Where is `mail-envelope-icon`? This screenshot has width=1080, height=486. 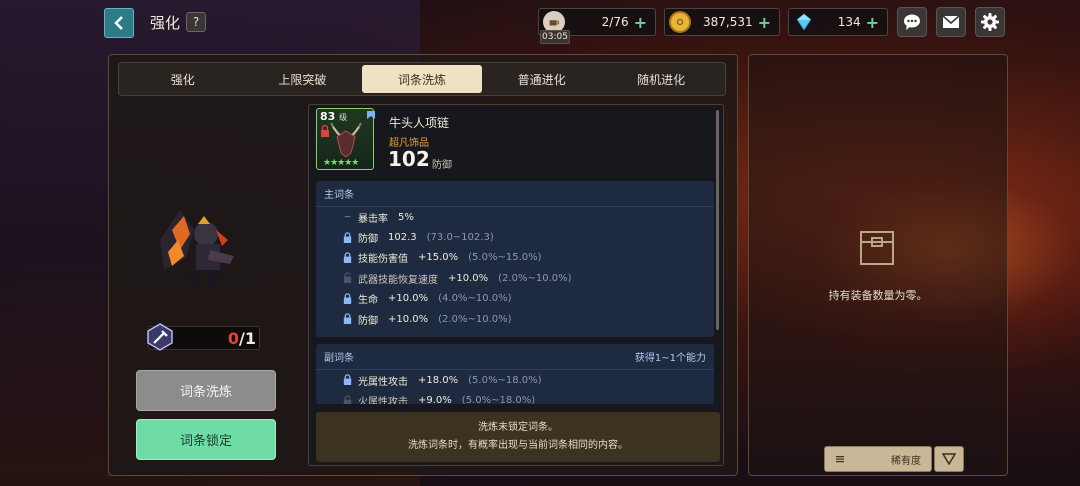 mail-envelope-icon is located at coordinates (951, 21).